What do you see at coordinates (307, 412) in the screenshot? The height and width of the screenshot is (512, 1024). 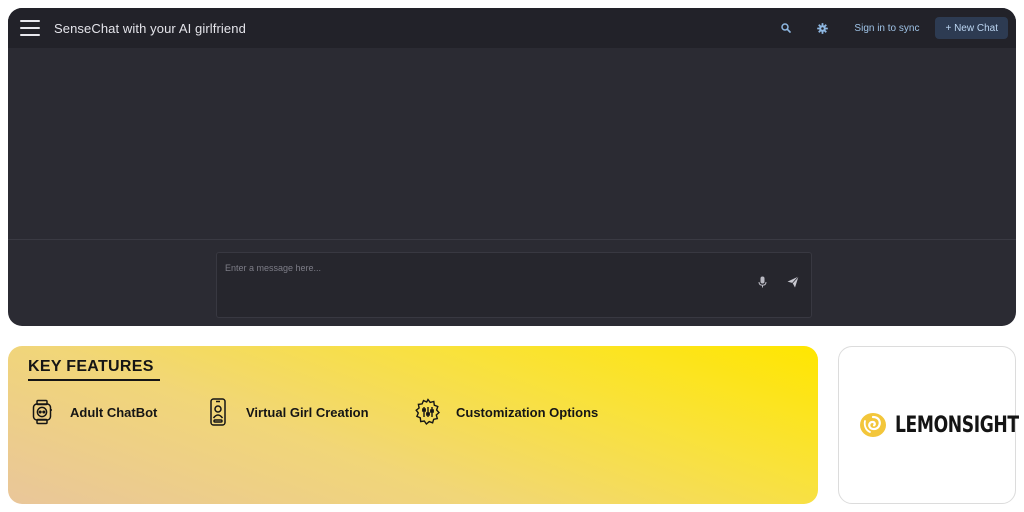 I see `feature-label: Virtual Girl Creation` at bounding box center [307, 412].